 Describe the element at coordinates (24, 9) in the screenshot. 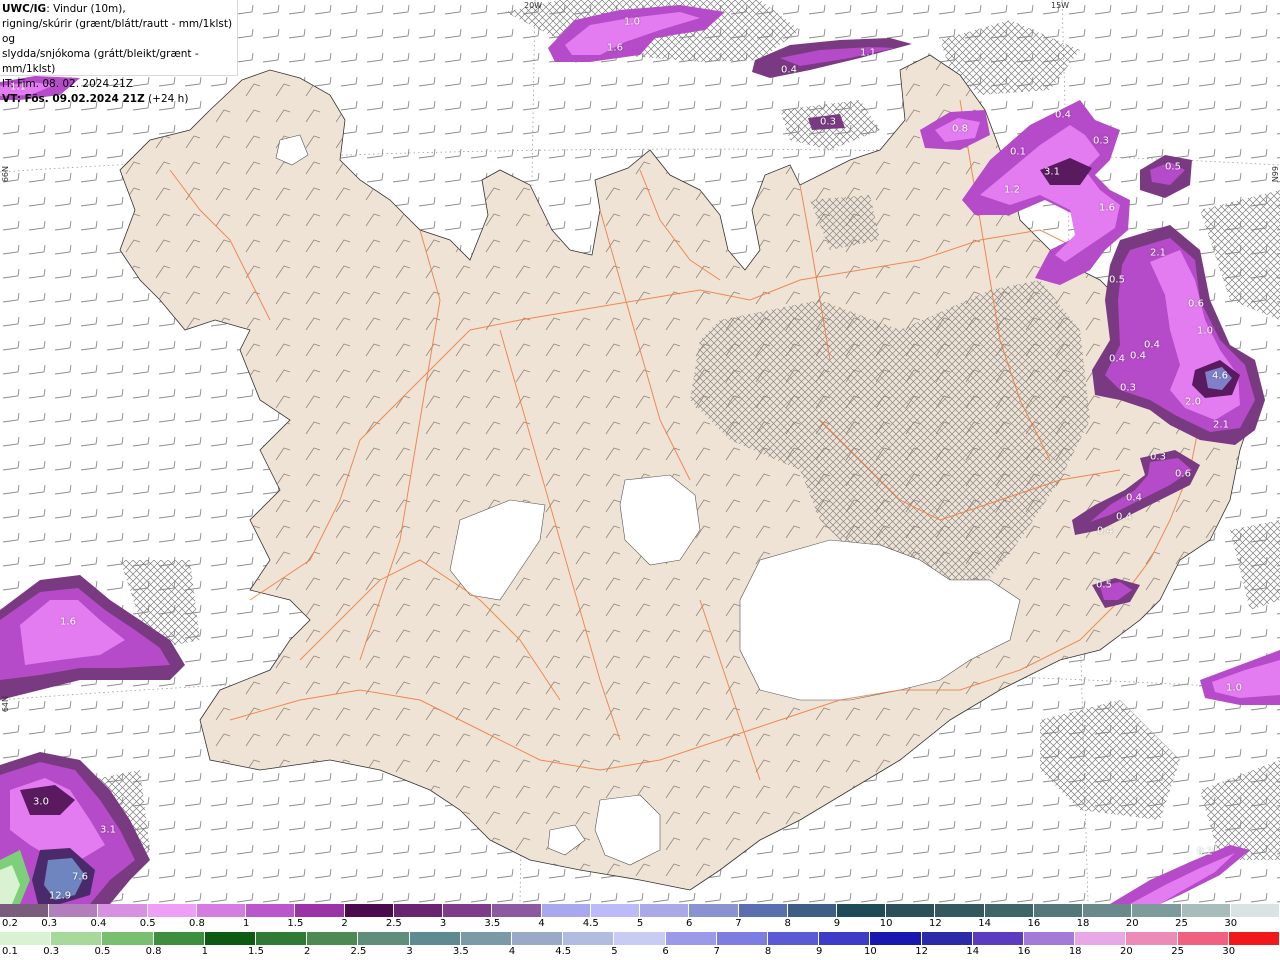

I see `model-name: UWC/IG` at that location.